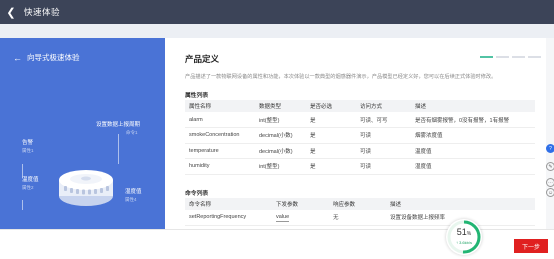  What do you see at coordinates (86, 188) in the screenshot?
I see `smoke-detector-illustration` at bounding box center [86, 188].